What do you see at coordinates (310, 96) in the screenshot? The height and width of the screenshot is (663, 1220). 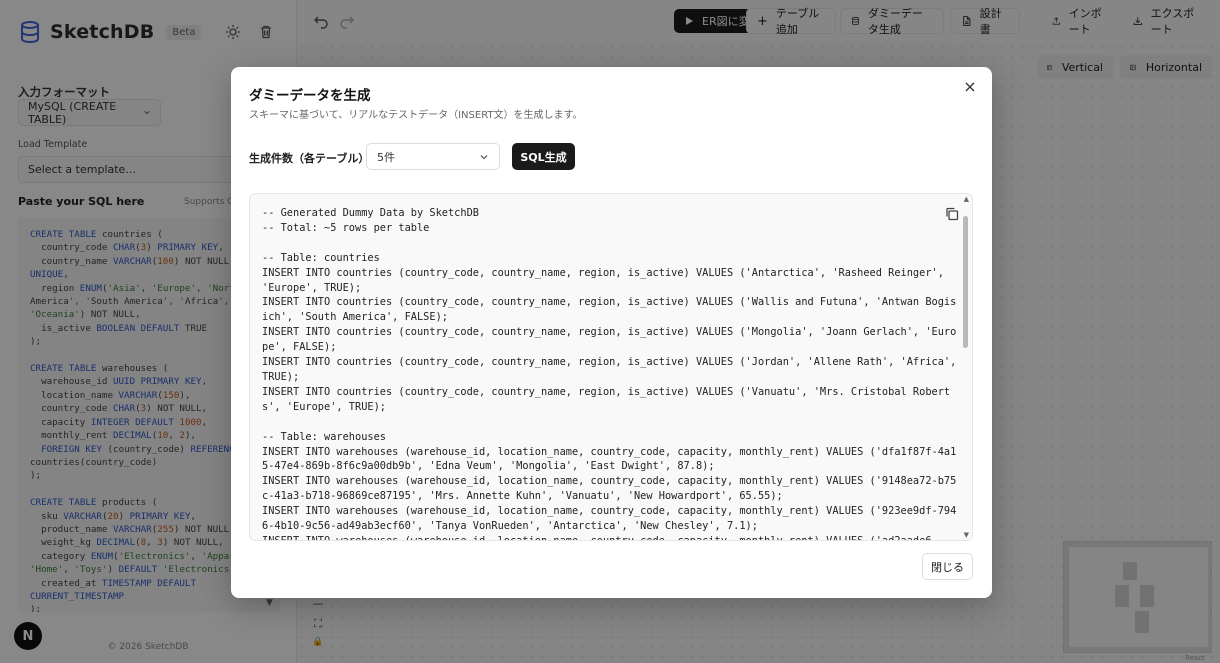 I see `modal-title: ダミーデータを生成` at bounding box center [310, 96].